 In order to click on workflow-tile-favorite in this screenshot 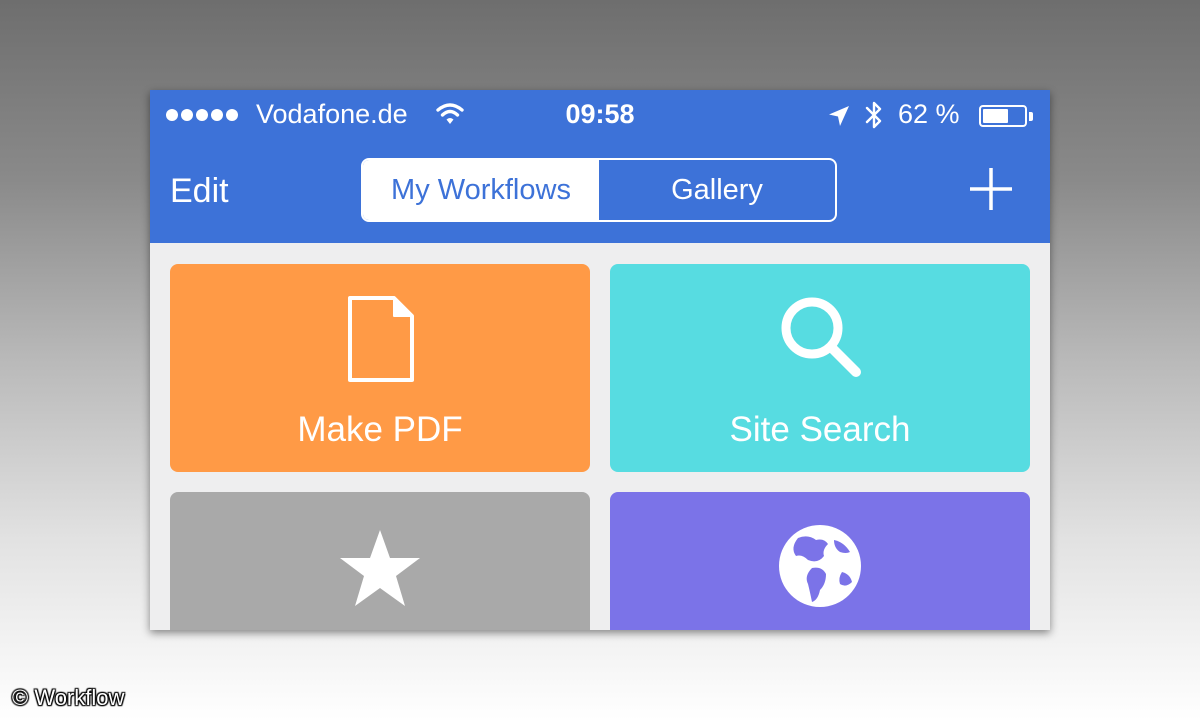, I will do `click(380, 561)`.